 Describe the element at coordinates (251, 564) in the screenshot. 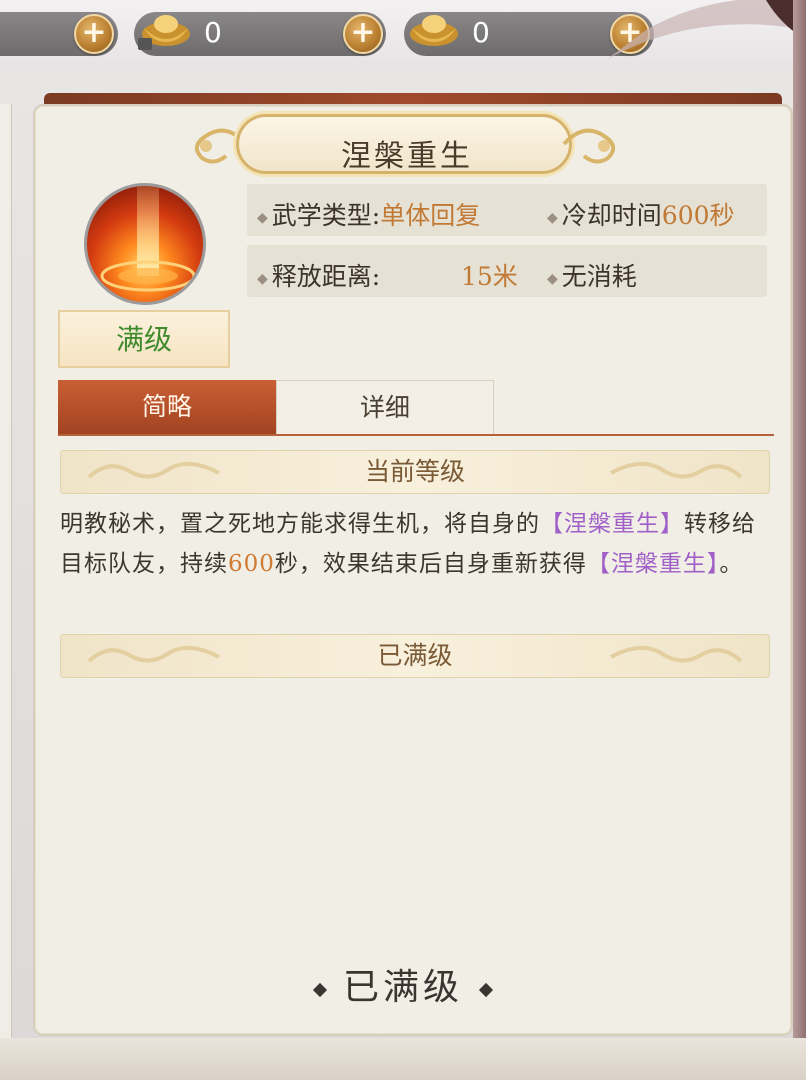

I see `desc-duration-value: 600` at that location.